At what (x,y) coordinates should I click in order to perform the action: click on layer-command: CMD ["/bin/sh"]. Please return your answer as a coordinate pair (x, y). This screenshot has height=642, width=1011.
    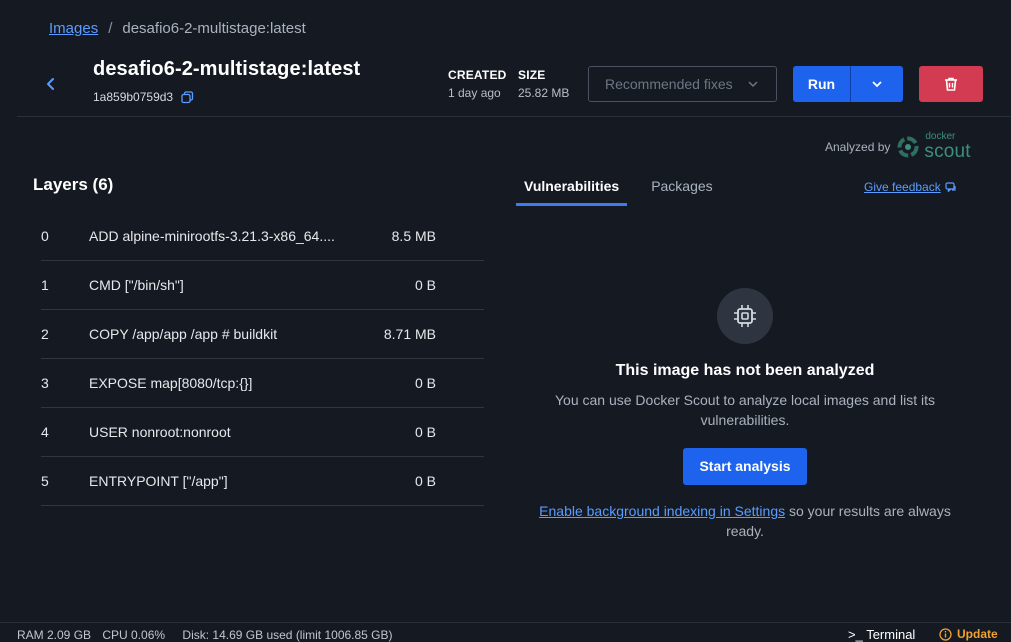
    Looking at the image, I should click on (136, 285).